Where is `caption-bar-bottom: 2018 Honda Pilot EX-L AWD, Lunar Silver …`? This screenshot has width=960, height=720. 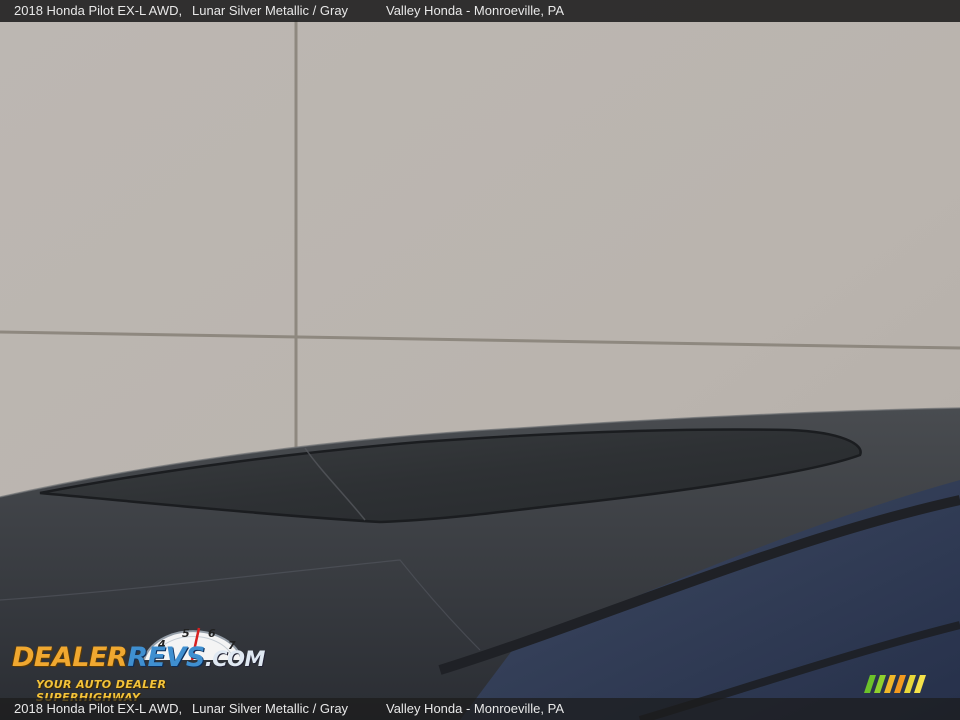 caption-bar-bottom: 2018 Honda Pilot EX-L AWD, Lunar Silver … is located at coordinates (480, 709).